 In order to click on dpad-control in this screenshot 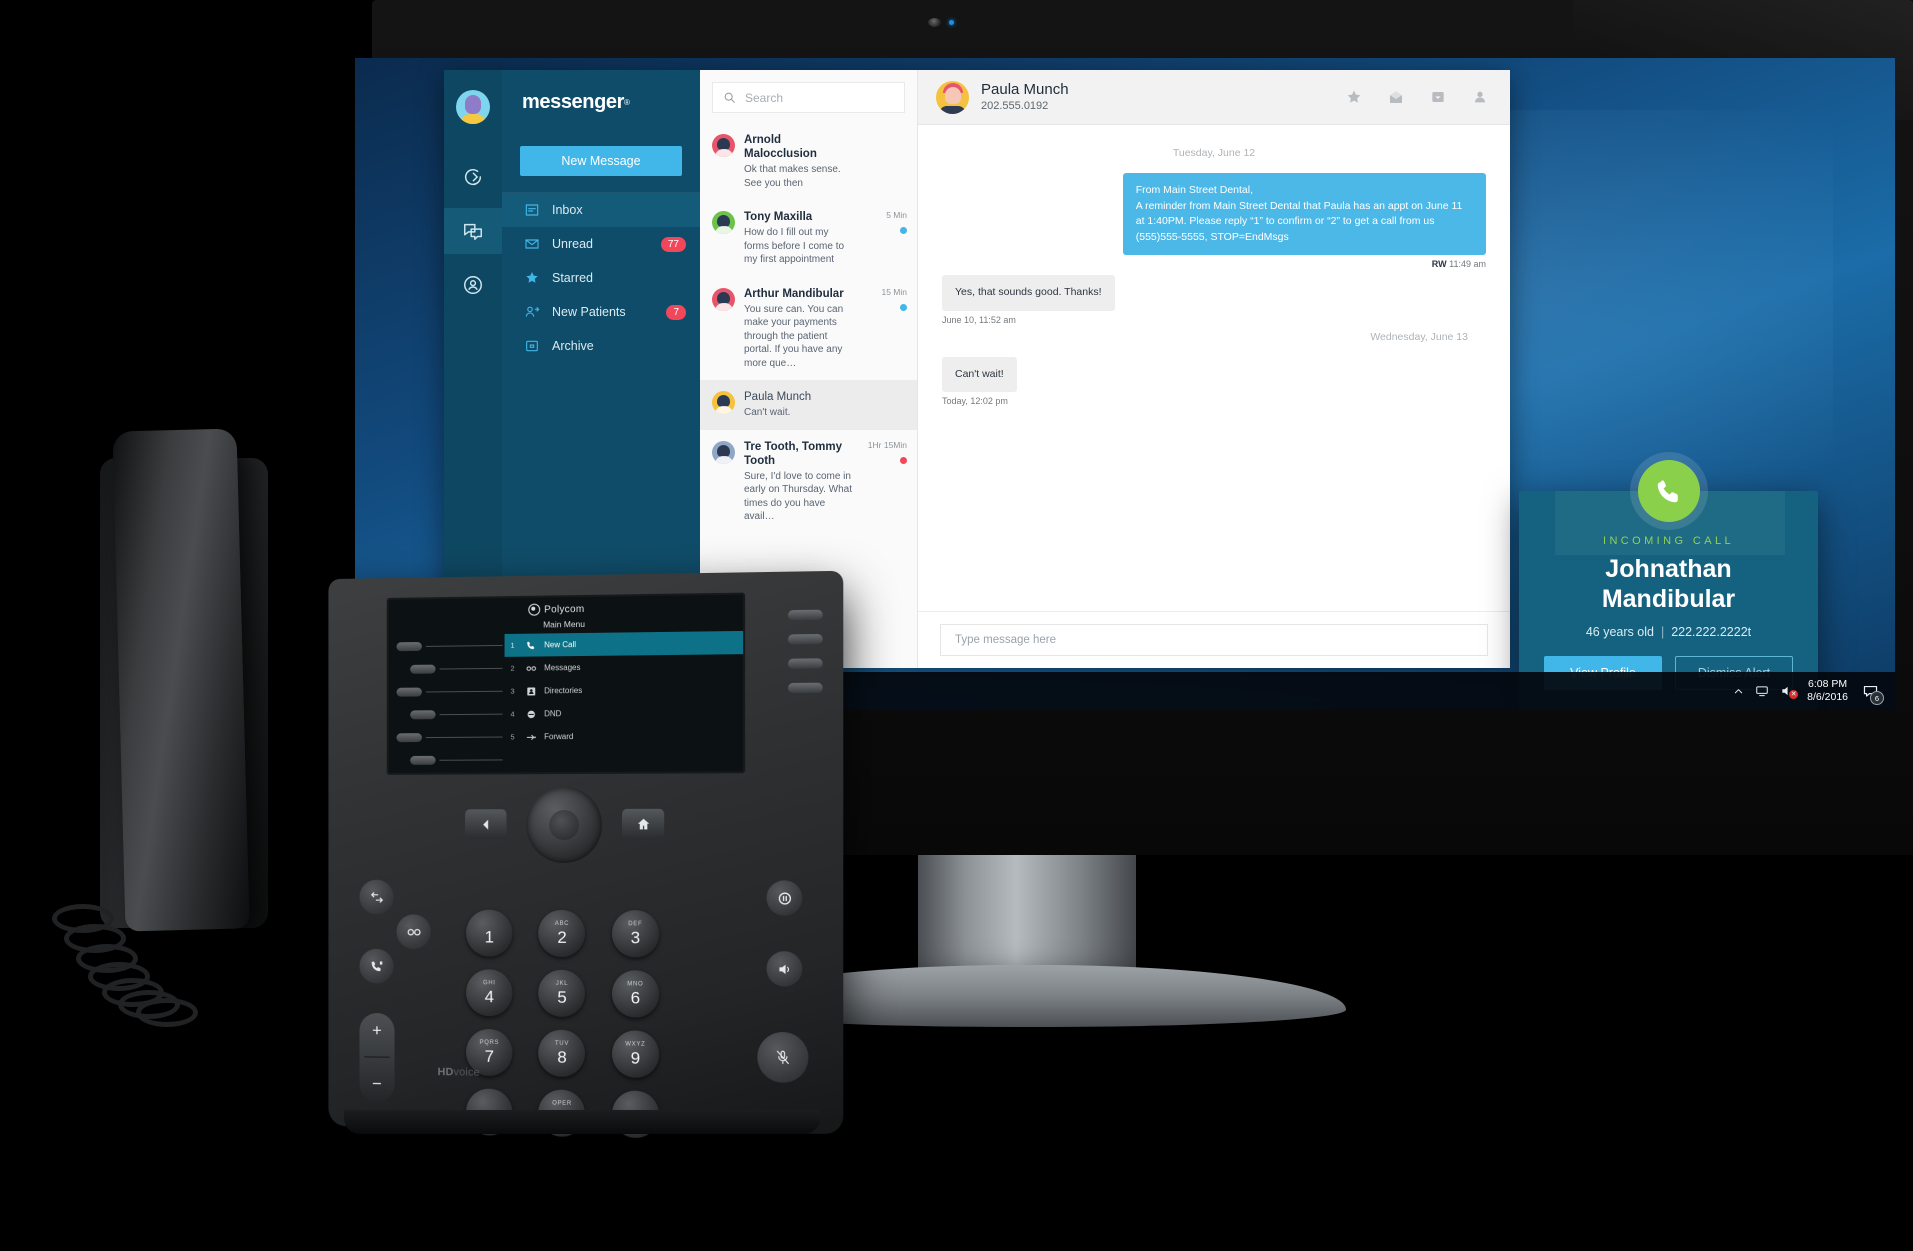, I will do `click(564, 825)`.